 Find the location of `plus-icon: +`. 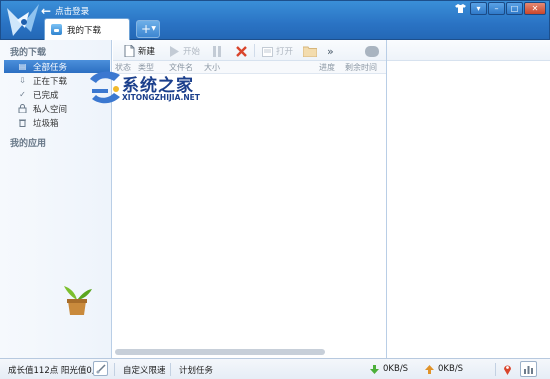

plus-icon: + is located at coordinates (146, 29).